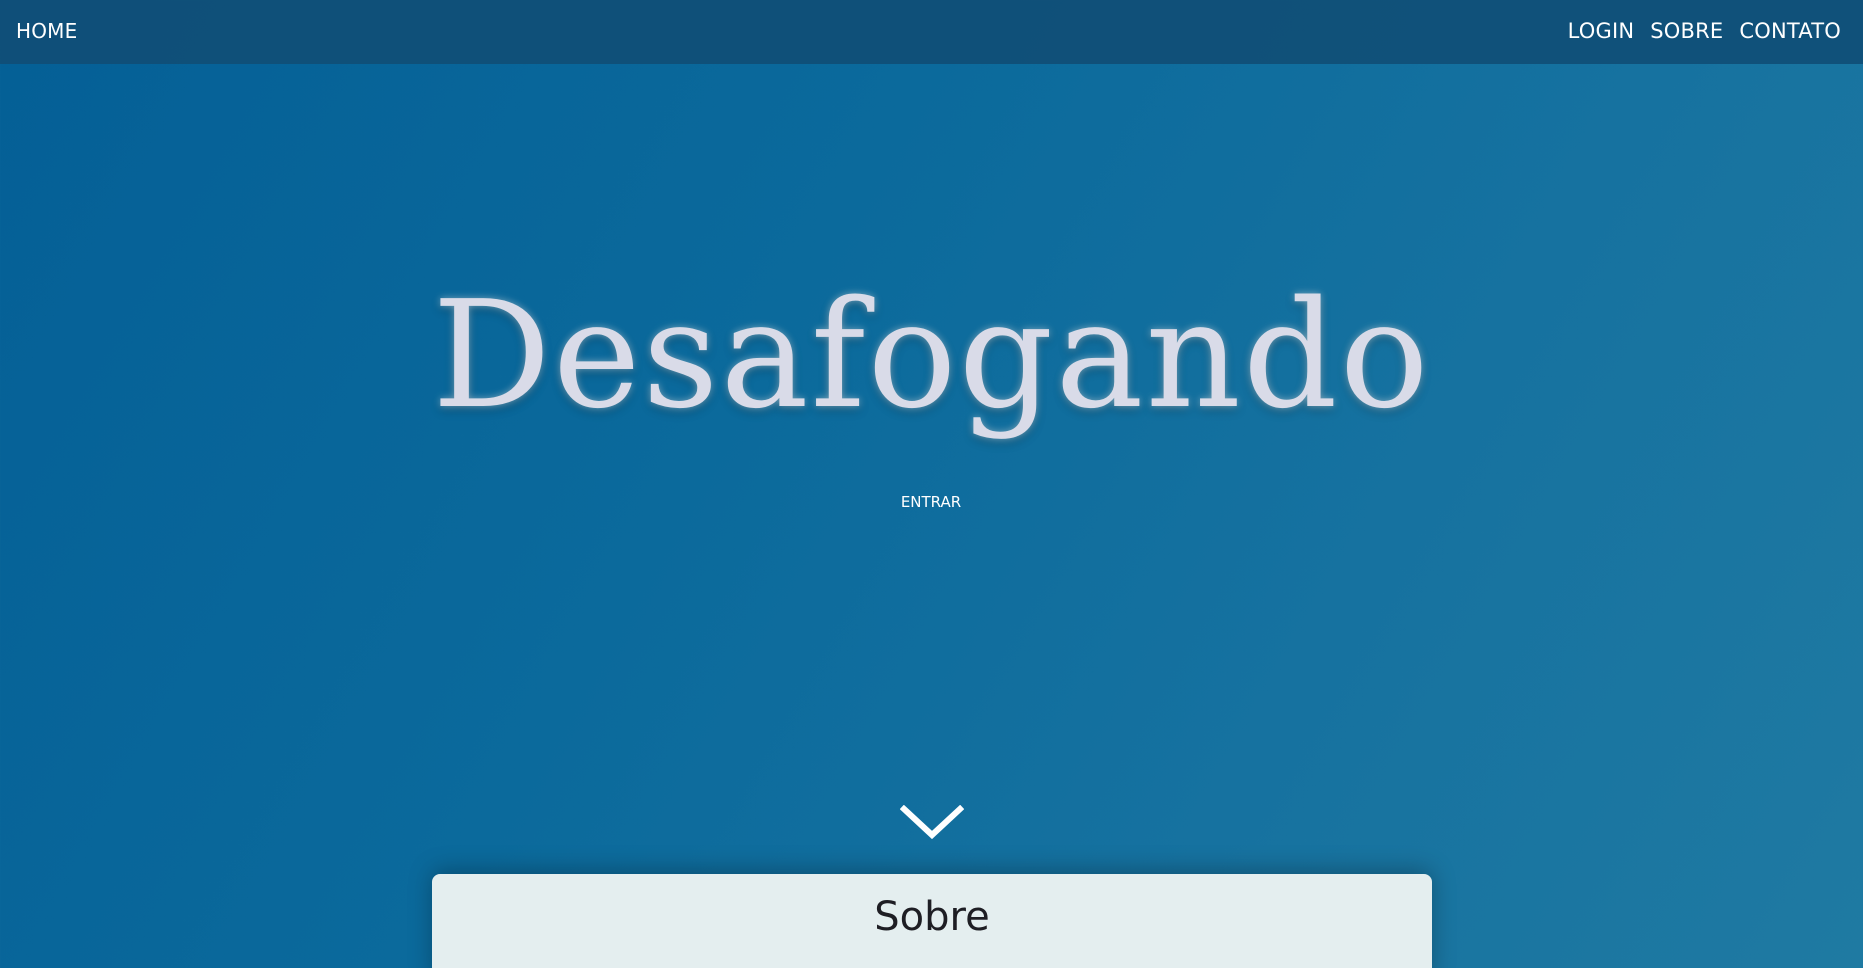  Describe the element at coordinates (1686, 31) in the screenshot. I see `nav-sobre-link: SOBRE` at that location.